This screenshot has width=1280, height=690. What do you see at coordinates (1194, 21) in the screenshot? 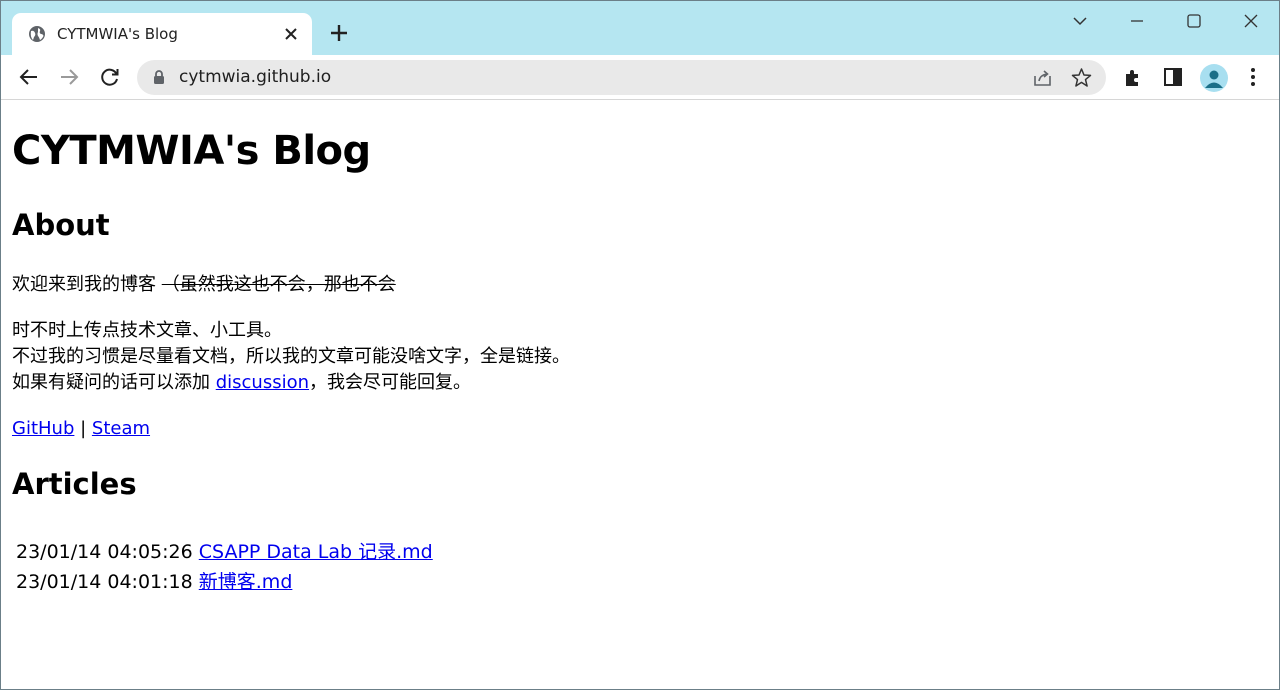
I see `maximize-icon` at bounding box center [1194, 21].